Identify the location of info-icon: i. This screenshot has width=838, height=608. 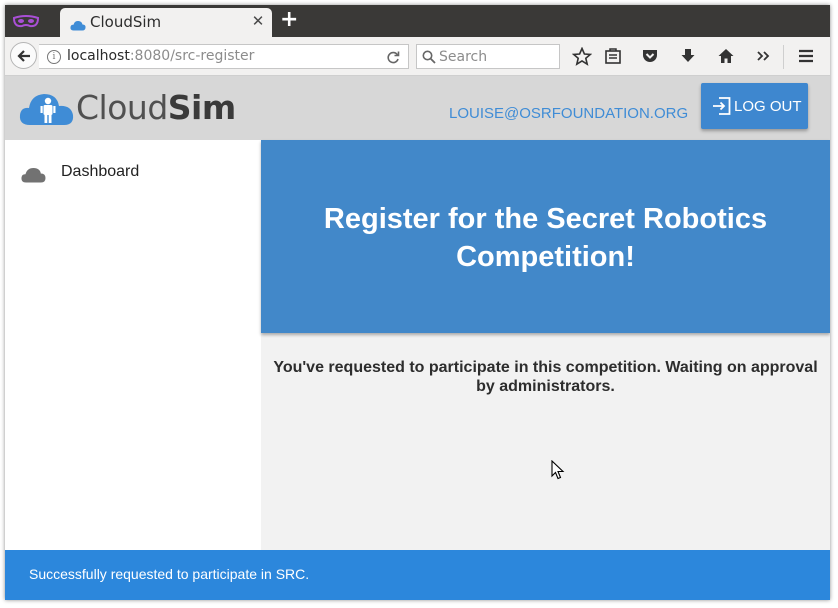
(54, 57).